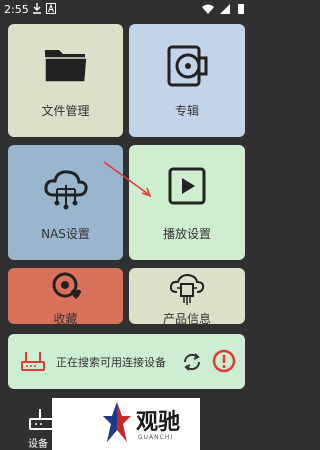 The height and width of the screenshot is (450, 320). I want to click on download-icon, so click(37, 8).